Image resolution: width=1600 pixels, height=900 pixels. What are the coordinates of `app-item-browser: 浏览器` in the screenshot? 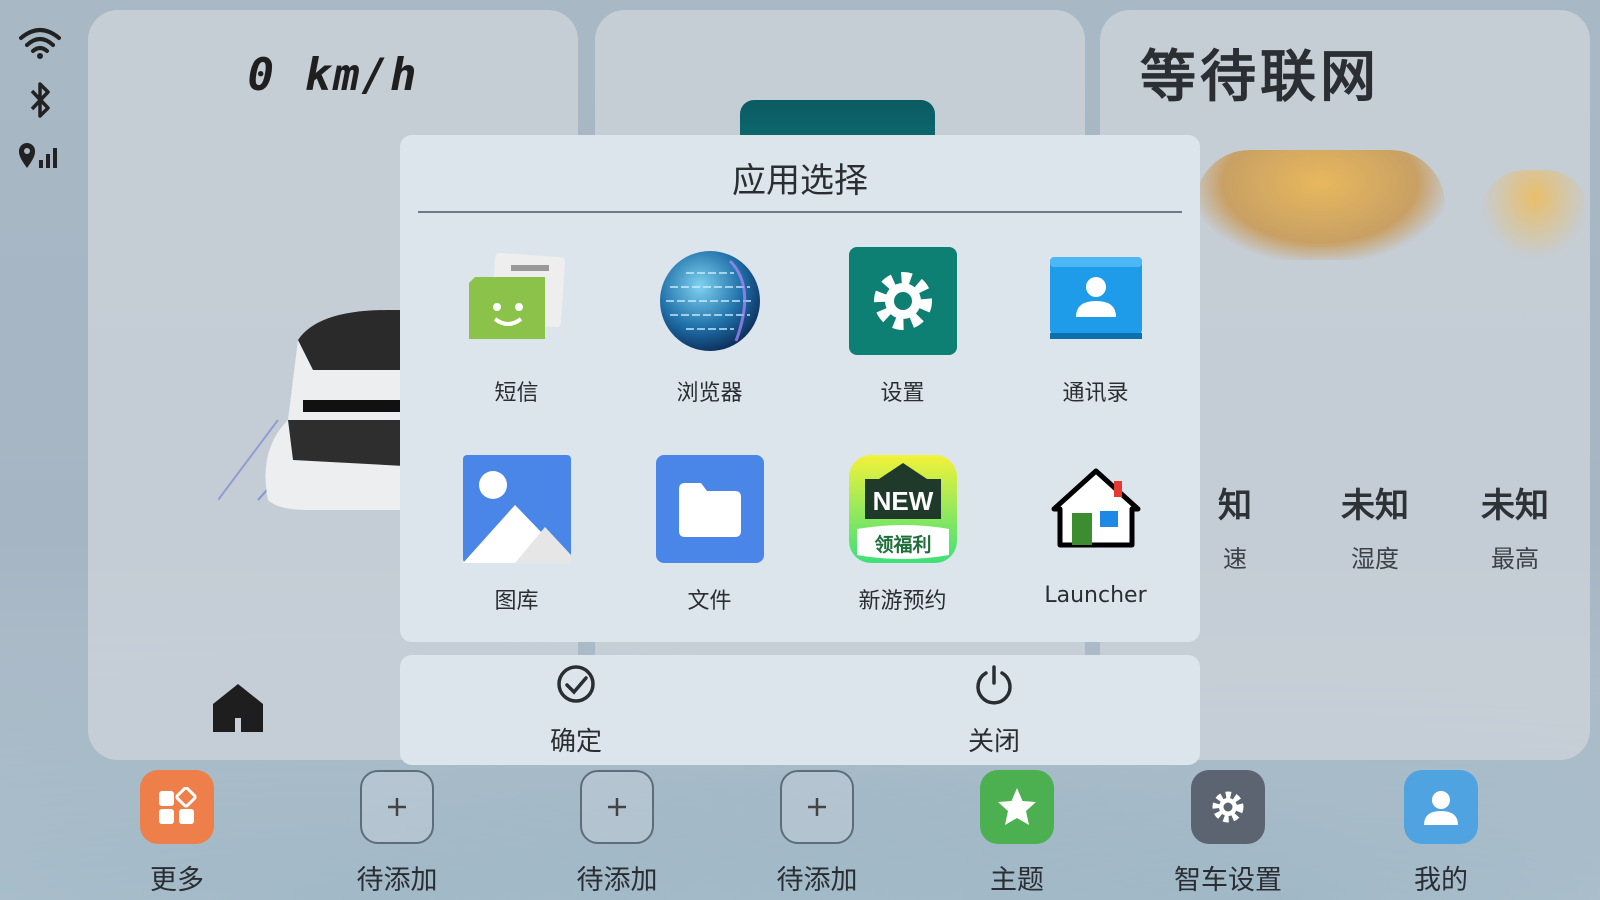 It's located at (709, 346).